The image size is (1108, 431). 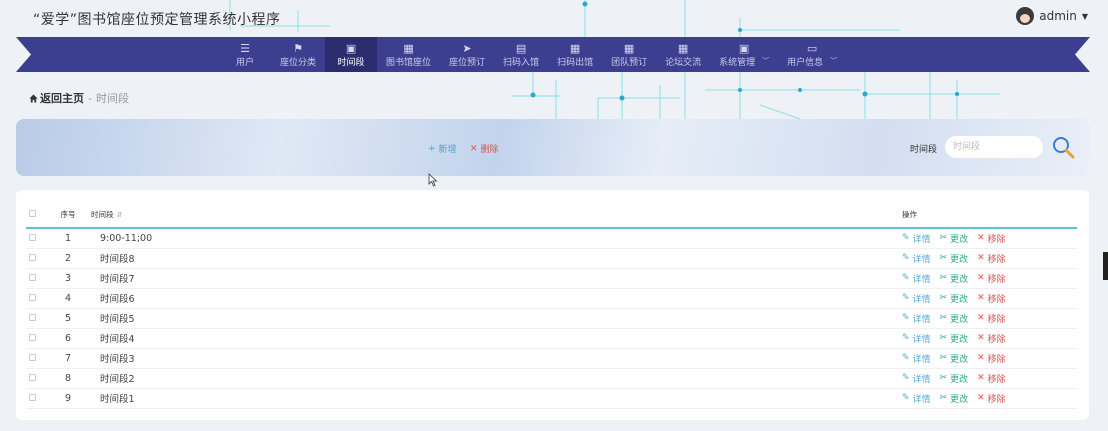 What do you see at coordinates (494, 238) in the screenshot?
I see `row-time: 9:00-11;00` at bounding box center [494, 238].